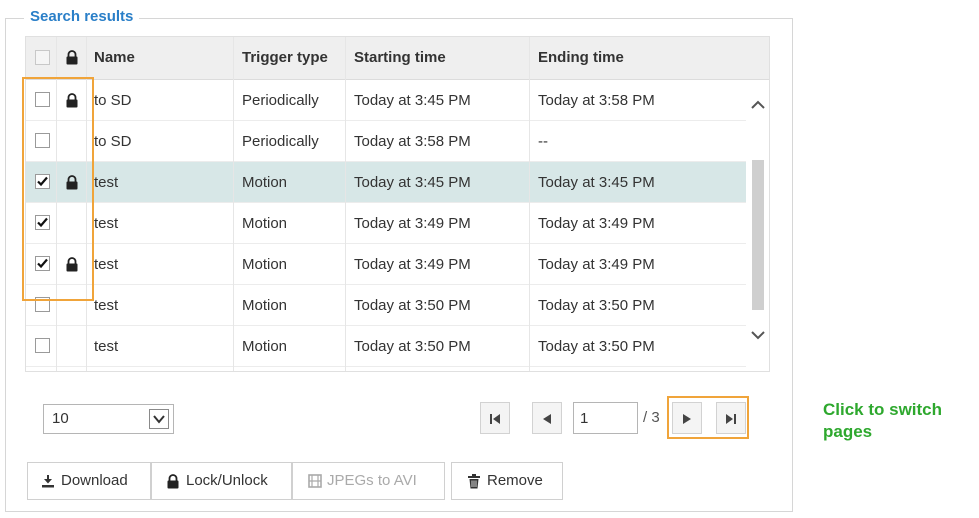 The image size is (979, 518). Describe the element at coordinates (651, 417) in the screenshot. I see `total-pages: / 3` at that location.